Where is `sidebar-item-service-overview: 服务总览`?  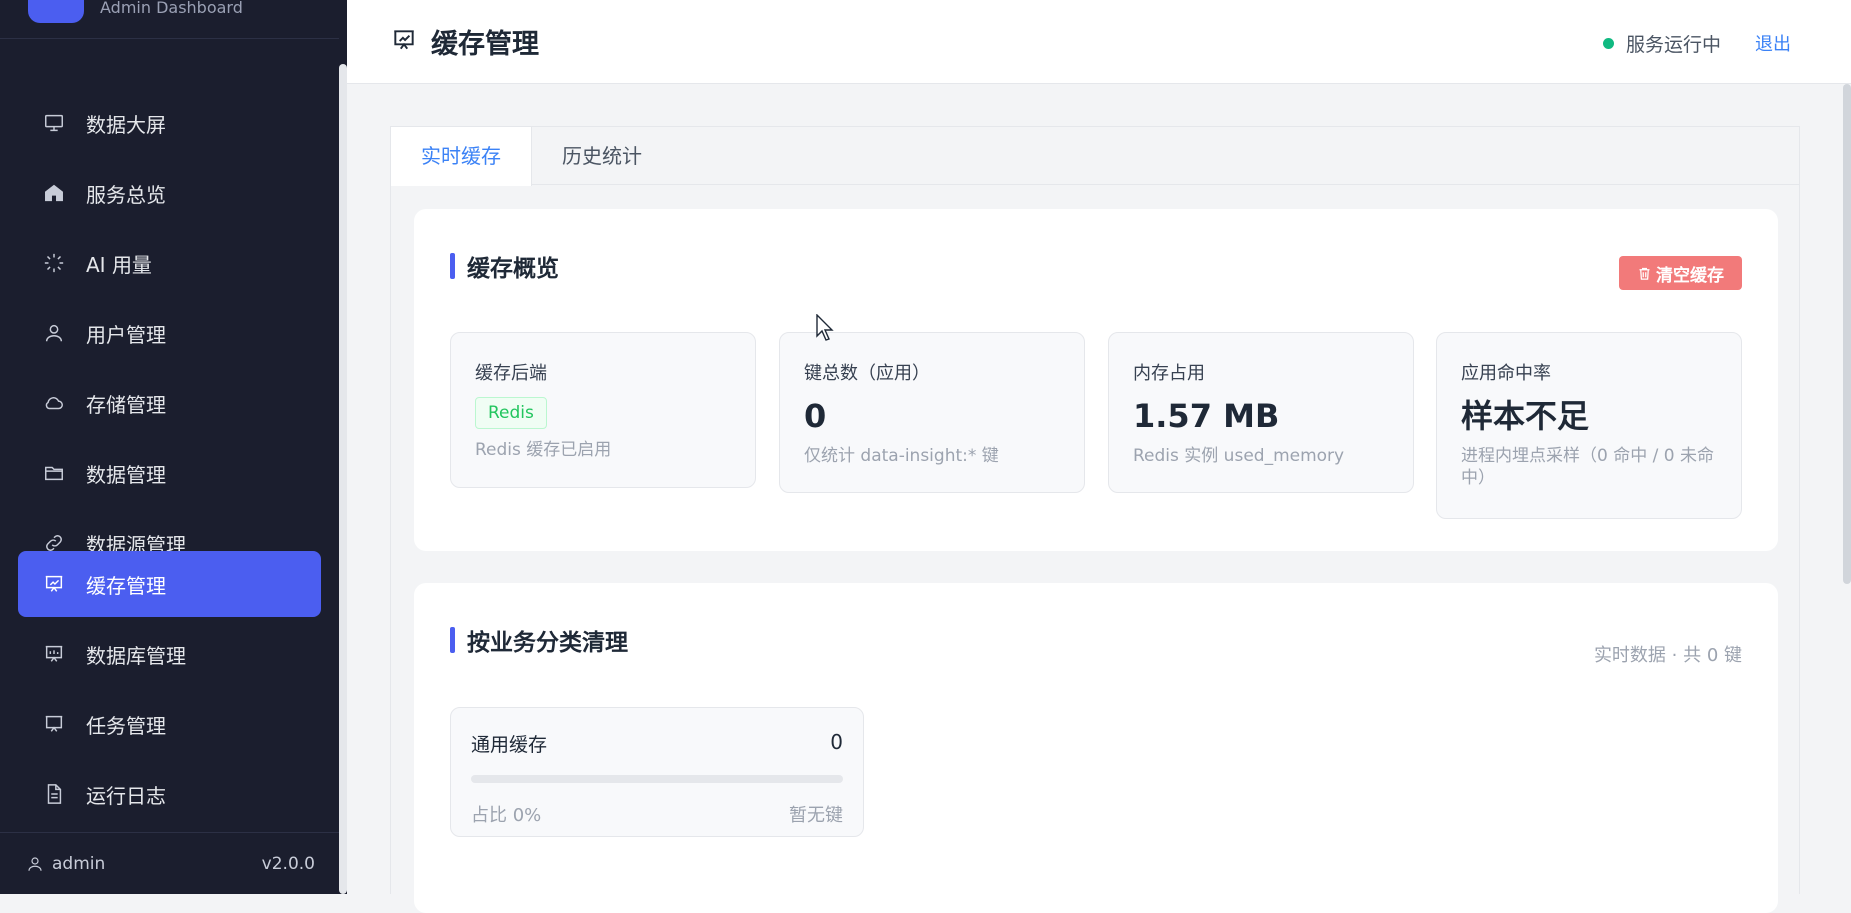 sidebar-item-service-overview: 服务总览 is located at coordinates (169, 193).